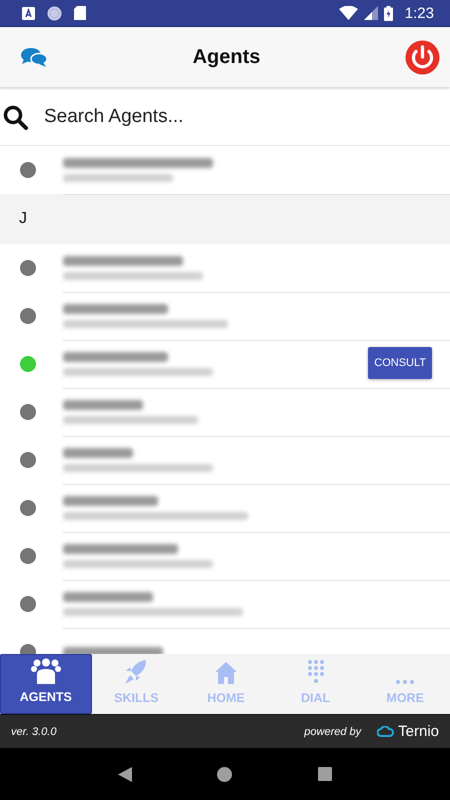 Image resolution: width=450 pixels, height=800 pixels. I want to click on nav-tab: MORE, so click(405, 684).